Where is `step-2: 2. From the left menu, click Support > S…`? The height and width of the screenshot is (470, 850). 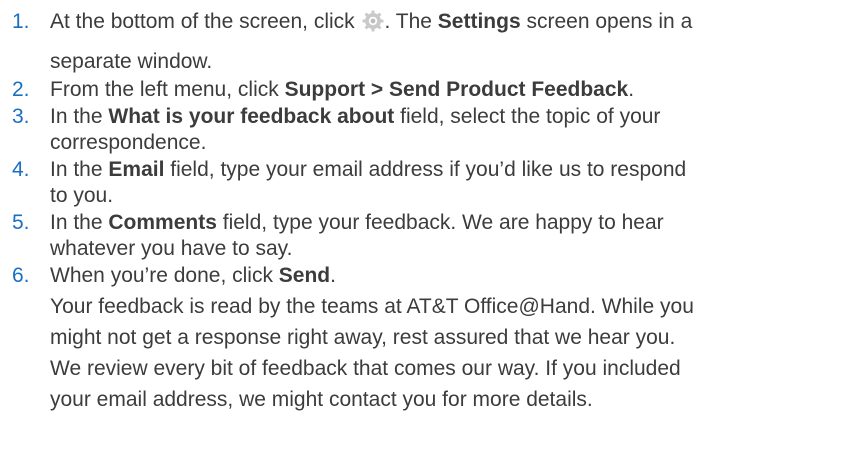
step-2: 2. From the left menu, click Support > S… is located at coordinates (425, 90).